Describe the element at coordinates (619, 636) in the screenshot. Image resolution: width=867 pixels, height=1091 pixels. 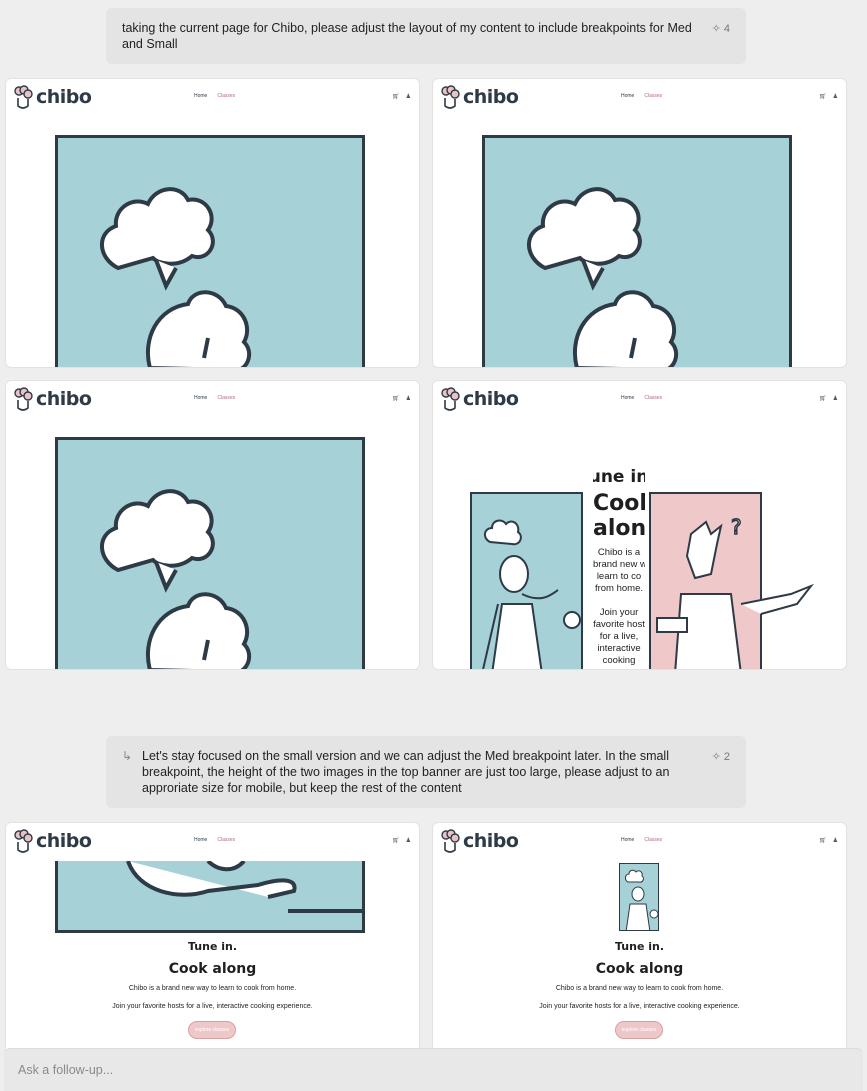
I see `hero-body-line: for a live,` at that location.